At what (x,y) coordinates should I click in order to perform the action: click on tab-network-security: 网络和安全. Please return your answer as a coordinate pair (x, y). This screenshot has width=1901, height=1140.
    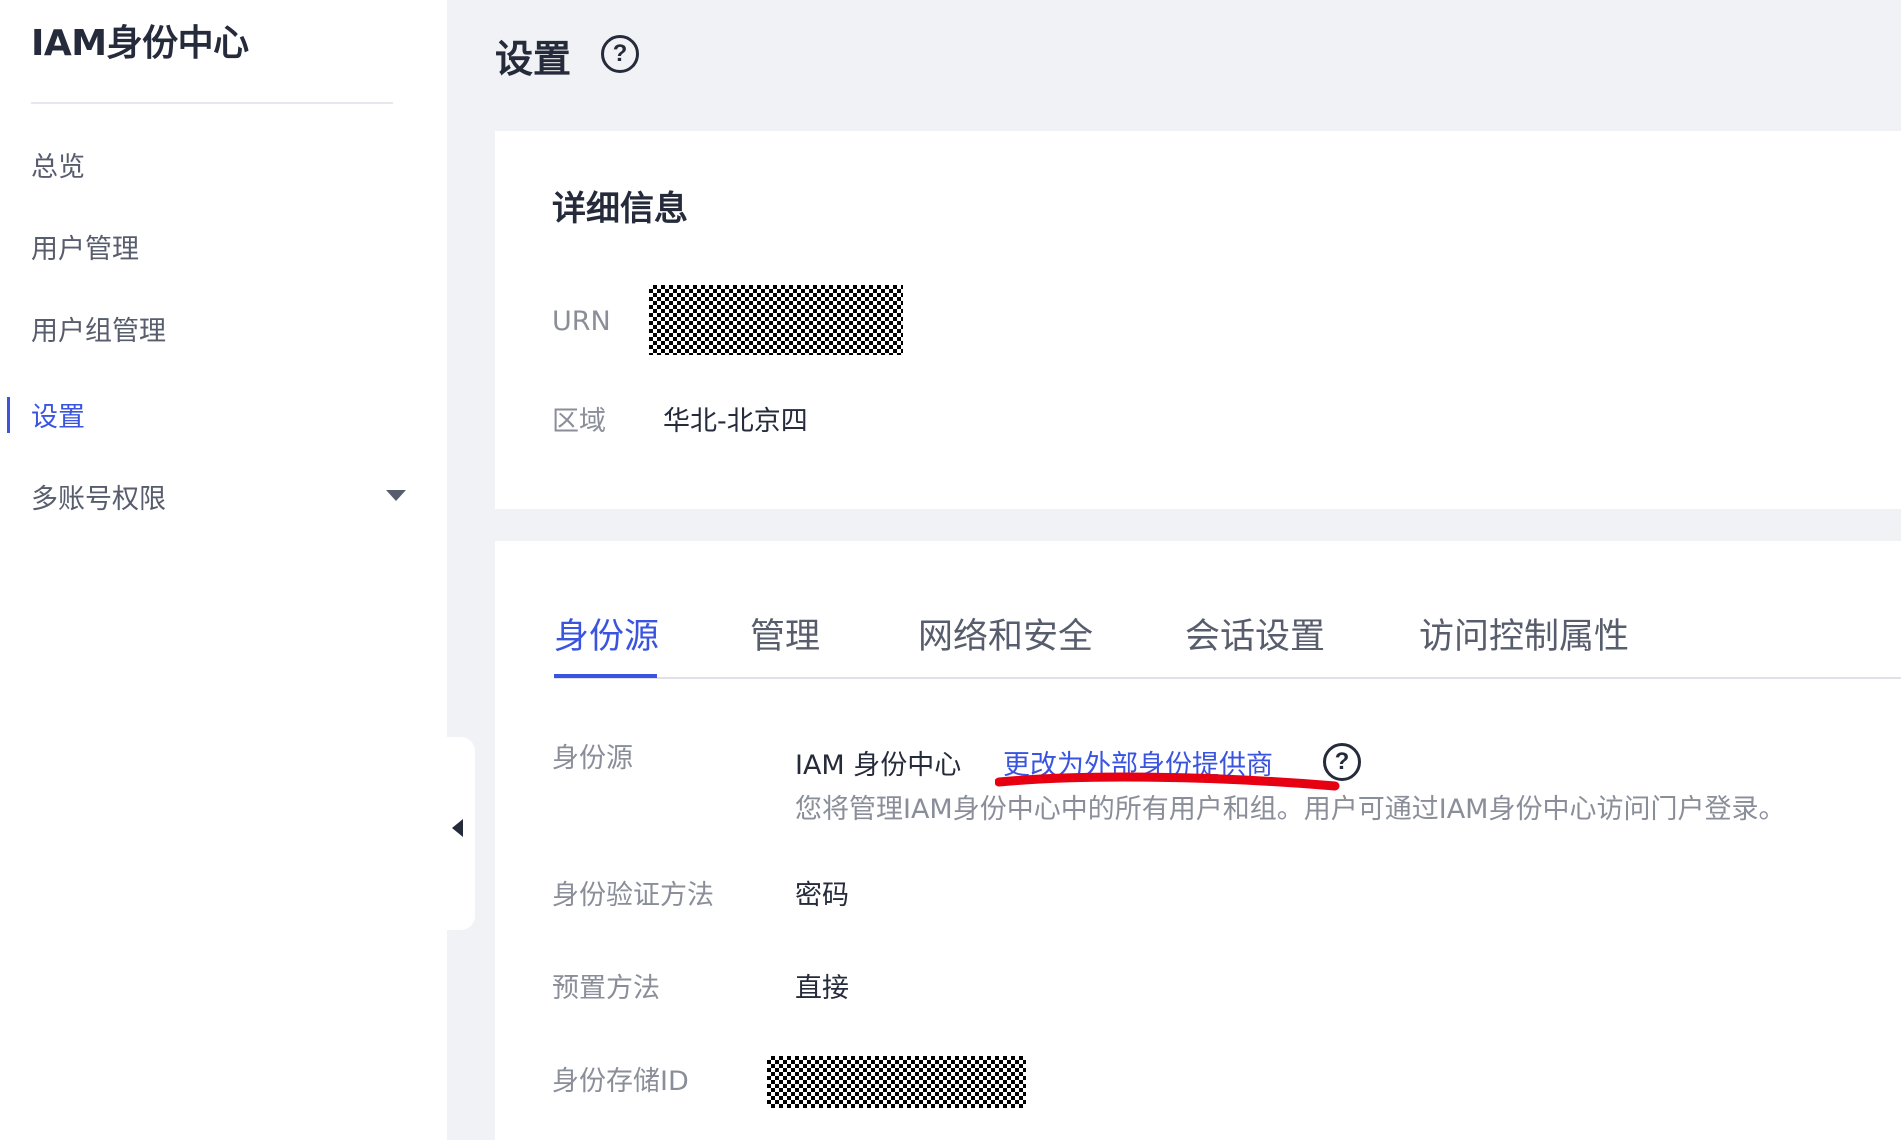
    Looking at the image, I should click on (1005, 633).